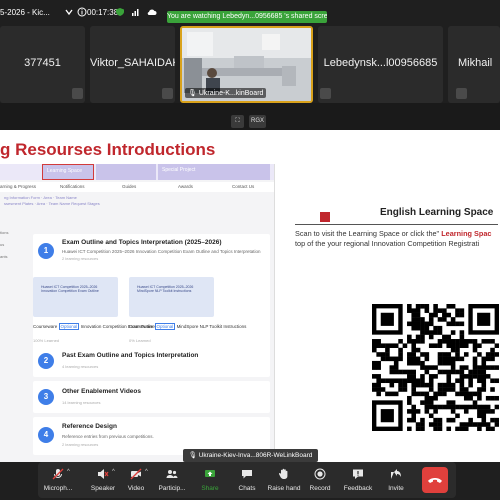 The width and height of the screenshot is (500, 500). What do you see at coordinates (58, 474) in the screenshot?
I see `microphone-icon` at bounding box center [58, 474].